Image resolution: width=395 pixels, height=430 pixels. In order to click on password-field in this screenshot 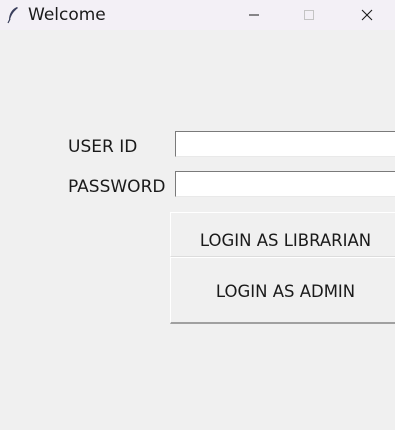, I will do `click(285, 184)`.